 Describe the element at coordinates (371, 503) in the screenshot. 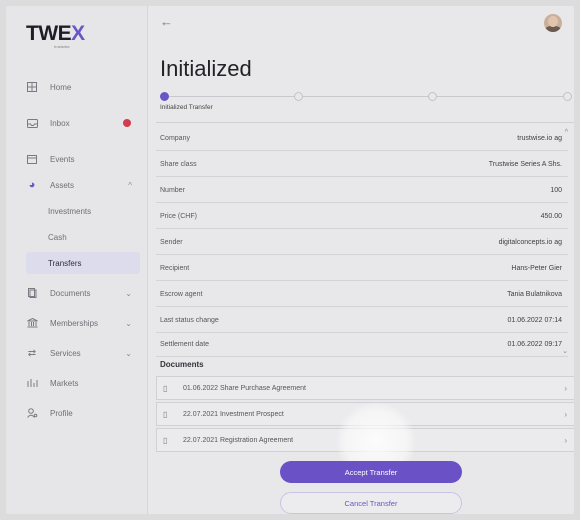

I see `cancel-transfer-button: Cancel Transfer` at that location.